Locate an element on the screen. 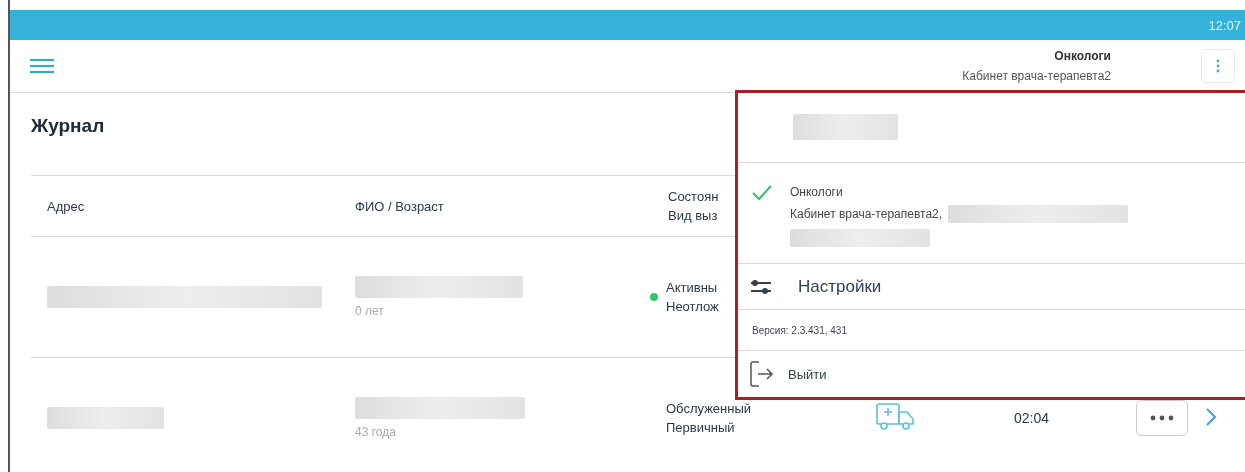 The width and height of the screenshot is (1245, 472). patient-age: 0 лет is located at coordinates (370, 311).